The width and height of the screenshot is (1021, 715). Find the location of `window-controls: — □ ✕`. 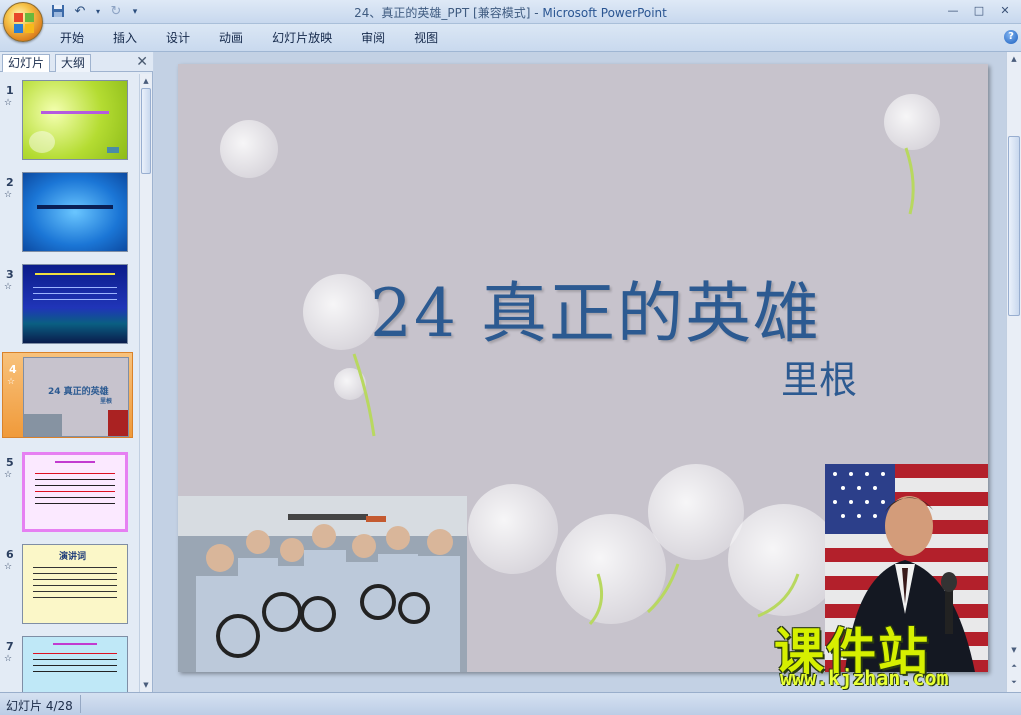

window-controls: — □ ✕ is located at coordinates (979, 11).